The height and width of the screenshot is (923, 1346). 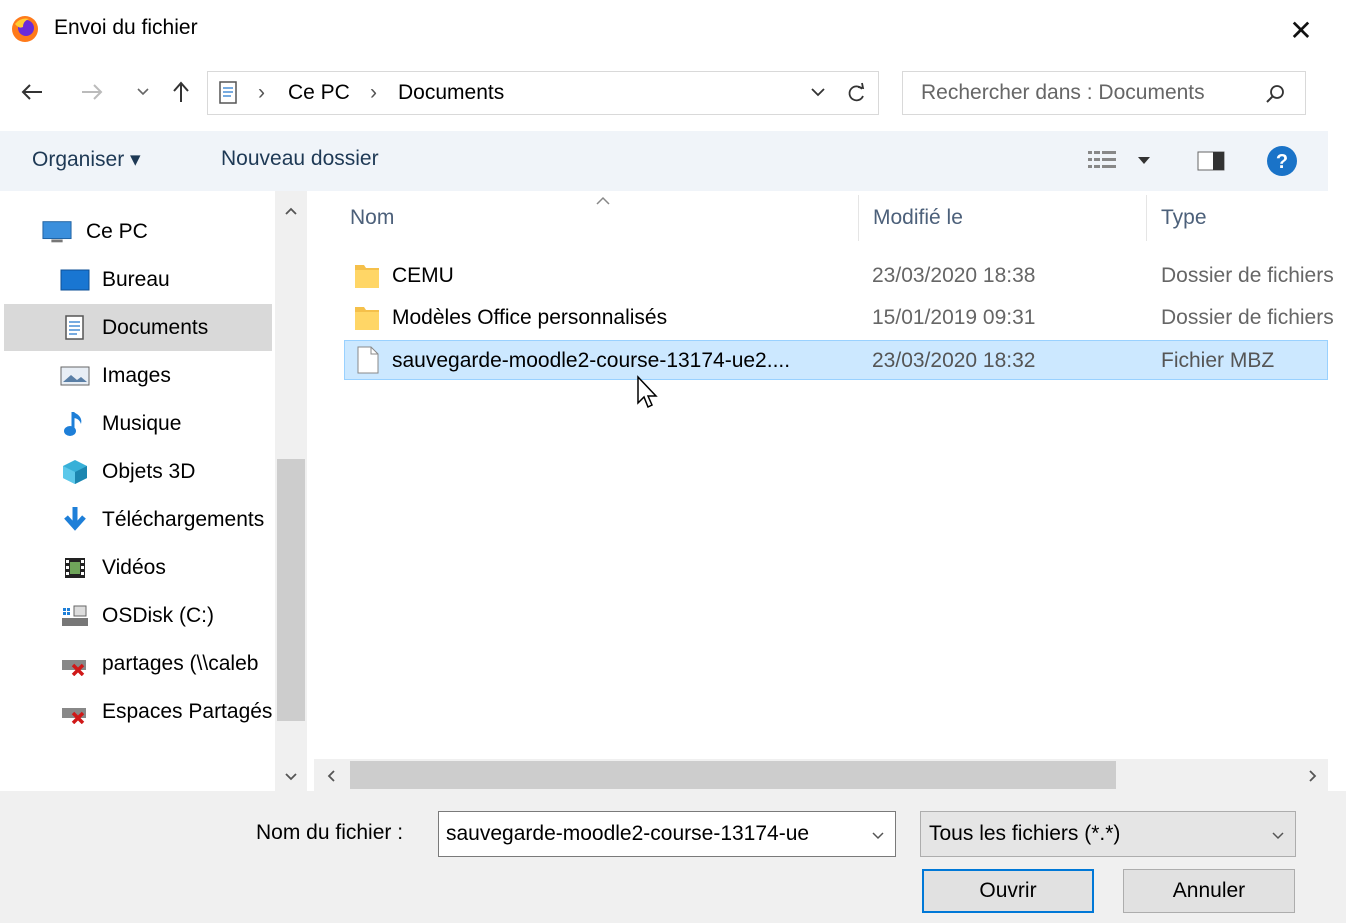 What do you see at coordinates (1184, 218) in the screenshot?
I see `column-header-type: Type` at bounding box center [1184, 218].